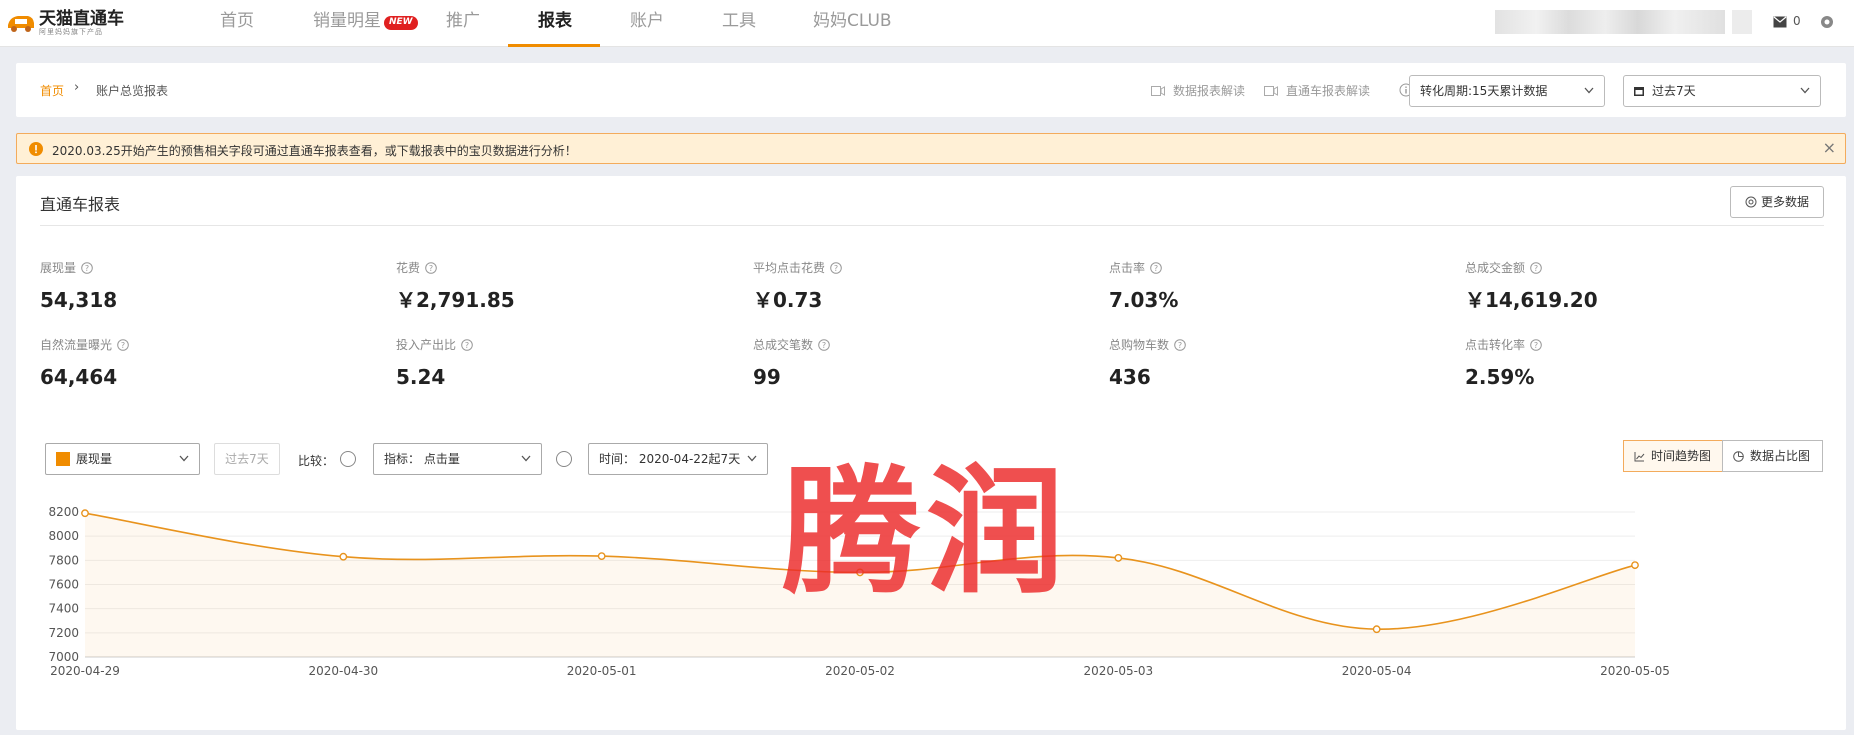 Image resolution: width=1854 pixels, height=735 pixels. Describe the element at coordinates (65, 23) in the screenshot. I see `brand-logo: 天猫直通车 阿里妈妈旗下产品` at that location.